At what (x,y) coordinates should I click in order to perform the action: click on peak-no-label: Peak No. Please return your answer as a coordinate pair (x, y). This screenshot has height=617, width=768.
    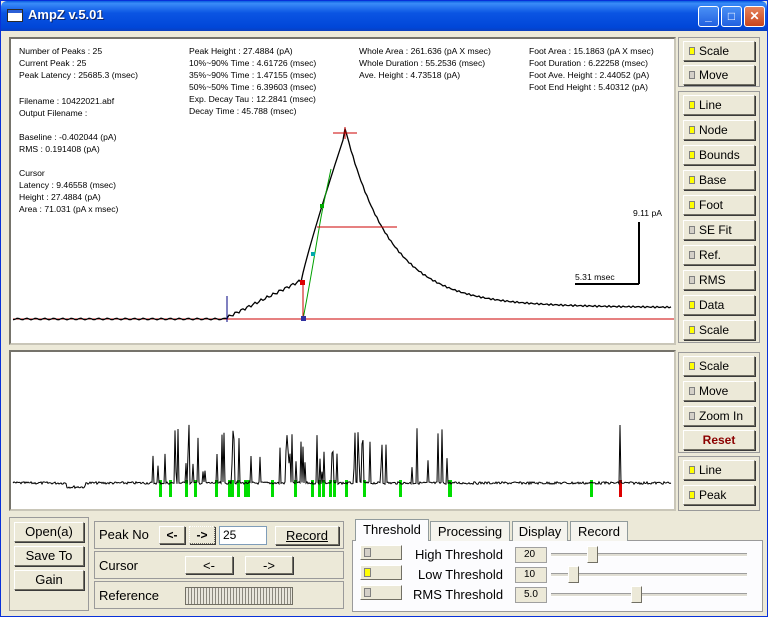
    Looking at the image, I should click on (124, 534).